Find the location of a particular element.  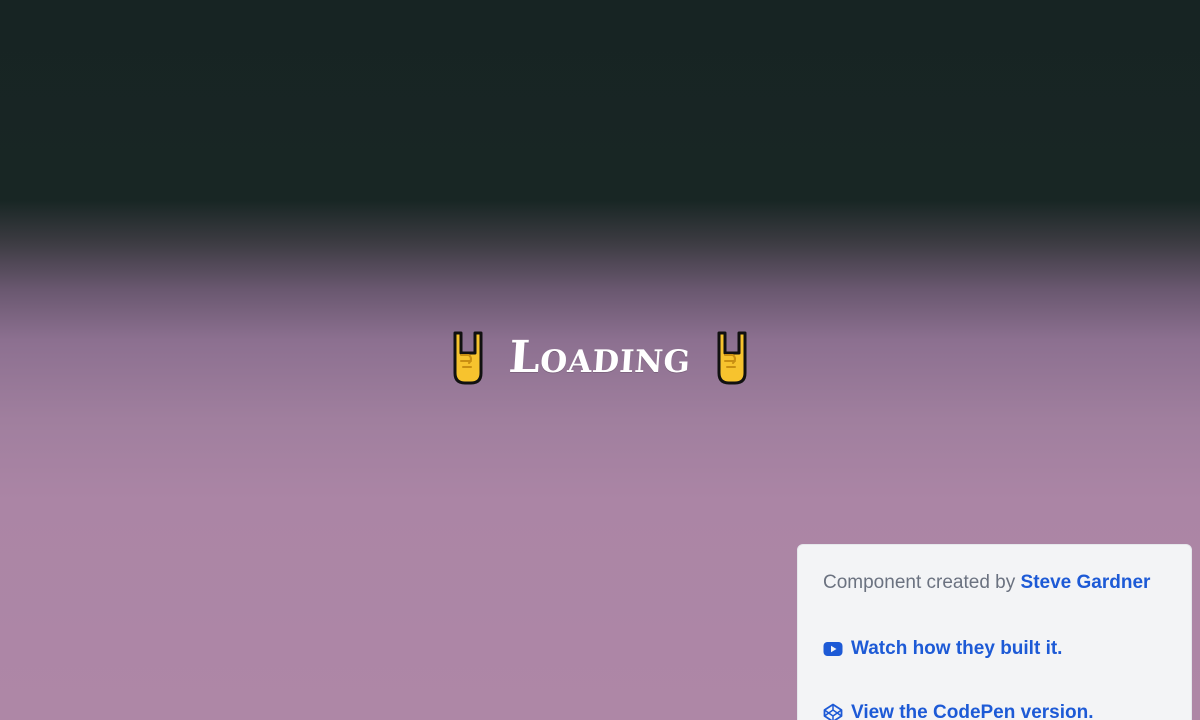

youtube-icon is located at coordinates (833, 649).